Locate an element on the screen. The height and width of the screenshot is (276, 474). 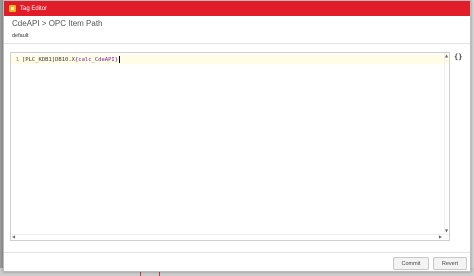
revert-button: Revert is located at coordinates (450, 263).